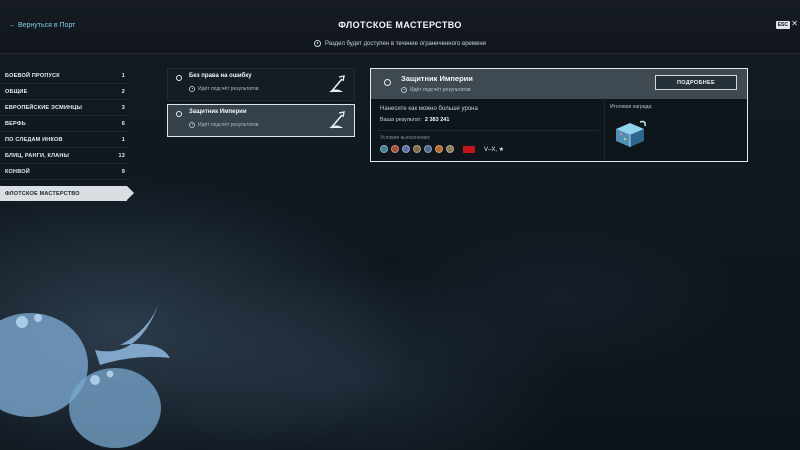  What do you see at coordinates (220, 76) in the screenshot?
I see `challenge-title: Без права на ошибку` at bounding box center [220, 76].